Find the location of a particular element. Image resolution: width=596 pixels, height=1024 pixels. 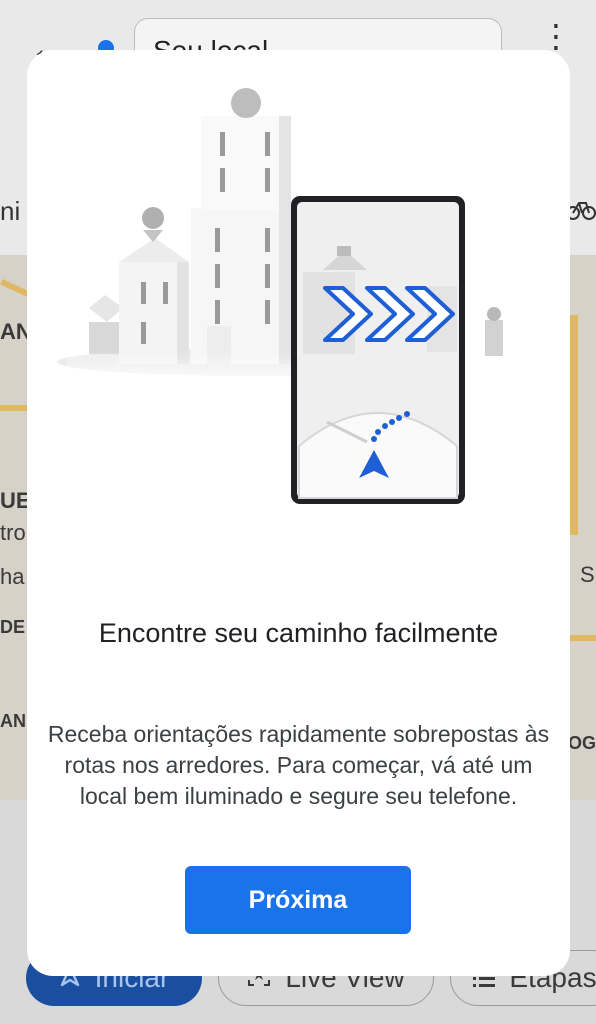

map-label: DE is located at coordinates (13, 627).